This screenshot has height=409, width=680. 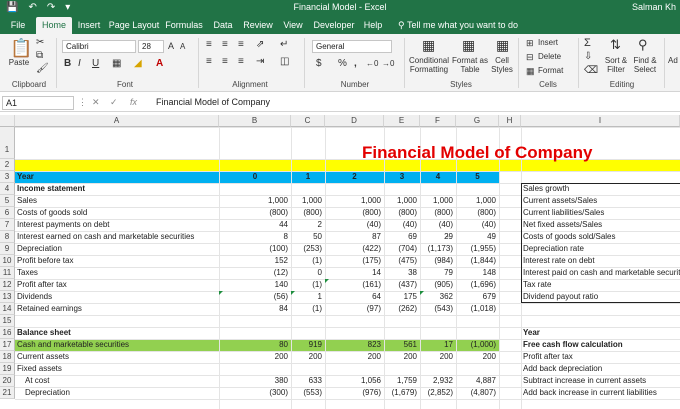 What do you see at coordinates (308, 237) in the screenshot?
I see `value-cell: 50` at bounding box center [308, 237].